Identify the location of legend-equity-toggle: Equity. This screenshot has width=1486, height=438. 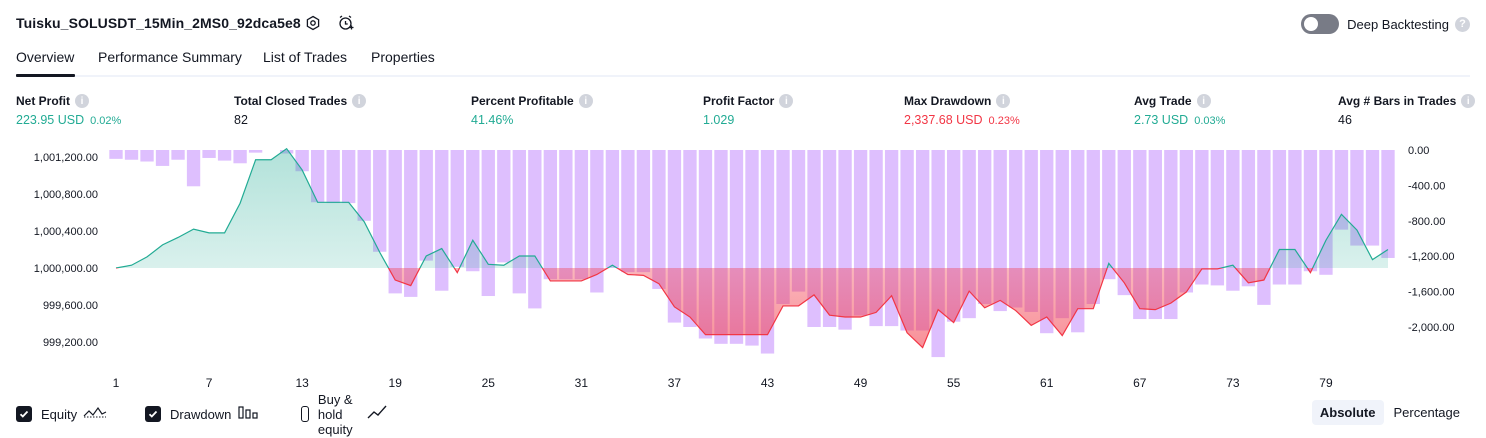
(61, 414).